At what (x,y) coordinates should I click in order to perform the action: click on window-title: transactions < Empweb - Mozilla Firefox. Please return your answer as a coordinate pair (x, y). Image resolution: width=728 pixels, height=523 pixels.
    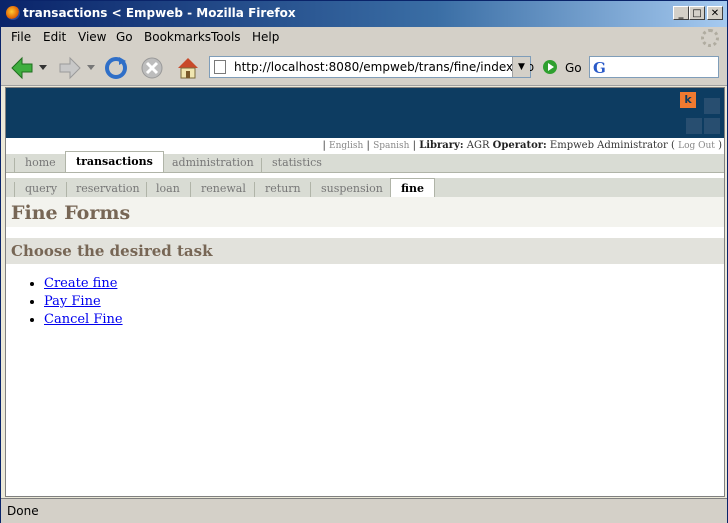
    Looking at the image, I should click on (159, 13).